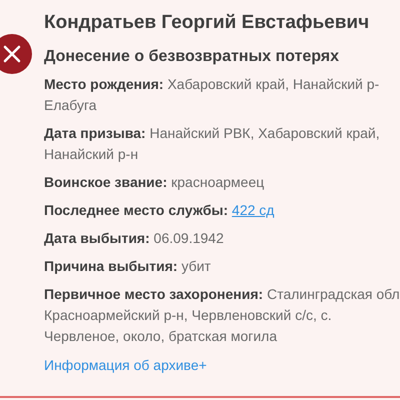 The width and height of the screenshot is (400, 400). I want to click on field-value: 06.09.1942, so click(189, 238).